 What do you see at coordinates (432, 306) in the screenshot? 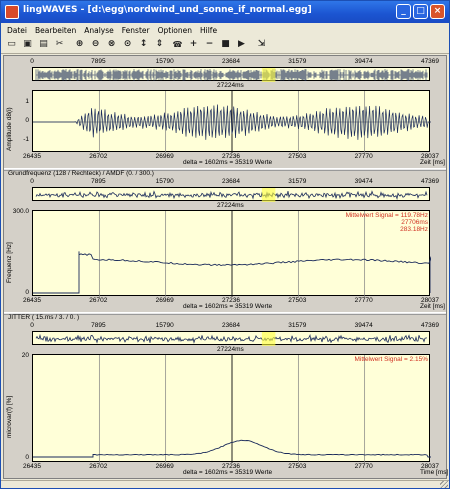
I see `x-axis-unit: Zeit [ms]` at bounding box center [432, 306].